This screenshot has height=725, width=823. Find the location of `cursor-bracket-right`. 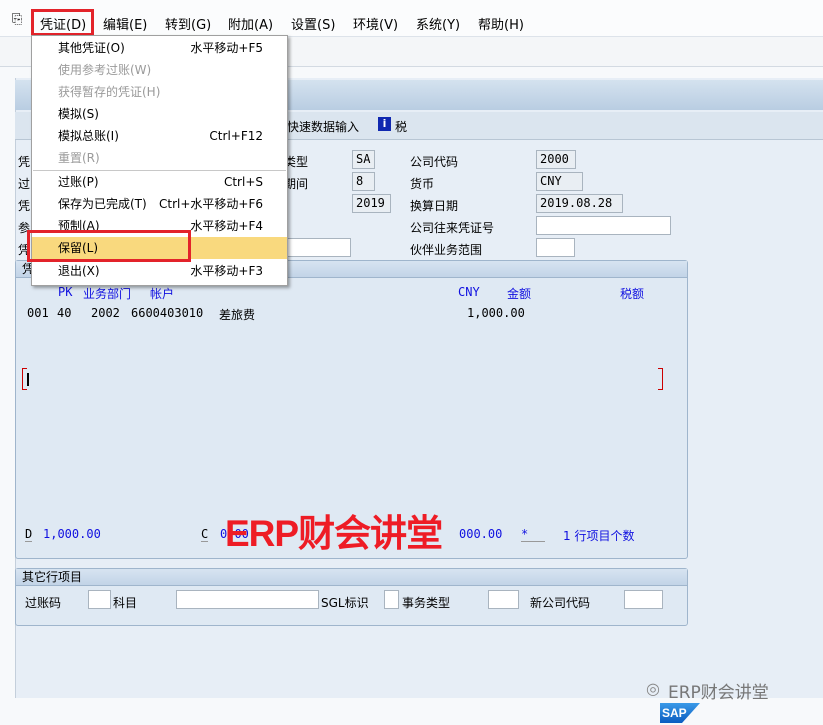

cursor-bracket-right is located at coordinates (660, 379).